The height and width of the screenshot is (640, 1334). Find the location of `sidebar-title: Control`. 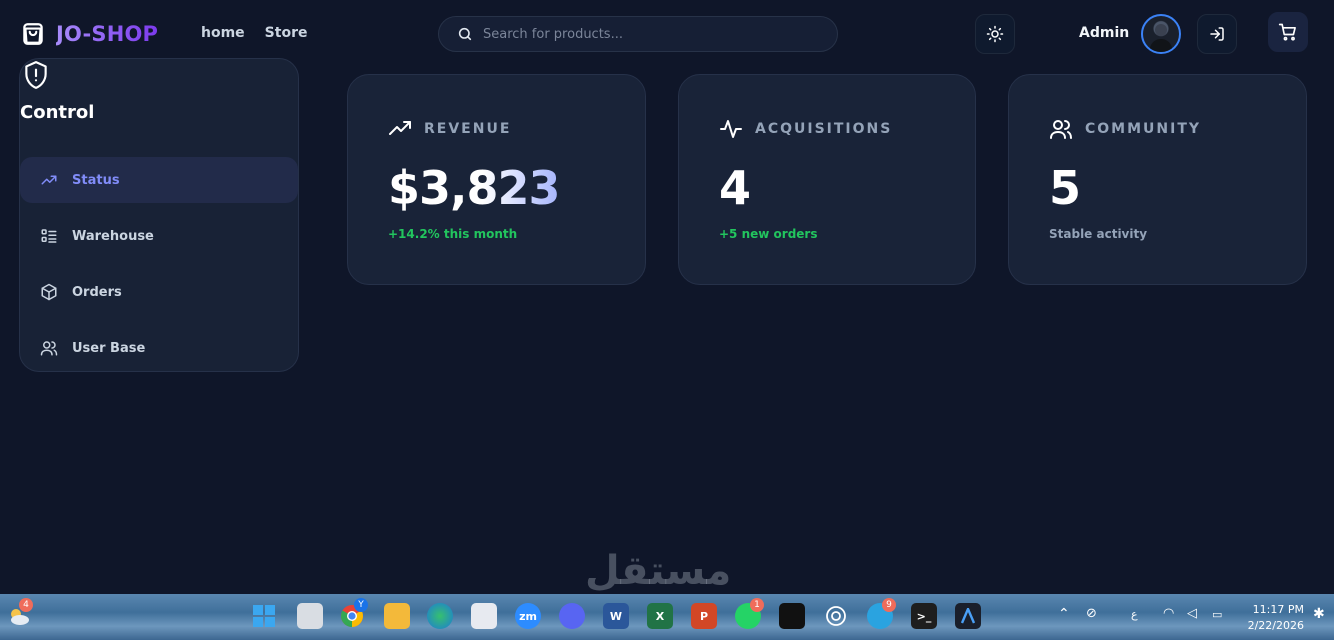

sidebar-title: Control is located at coordinates (57, 112).